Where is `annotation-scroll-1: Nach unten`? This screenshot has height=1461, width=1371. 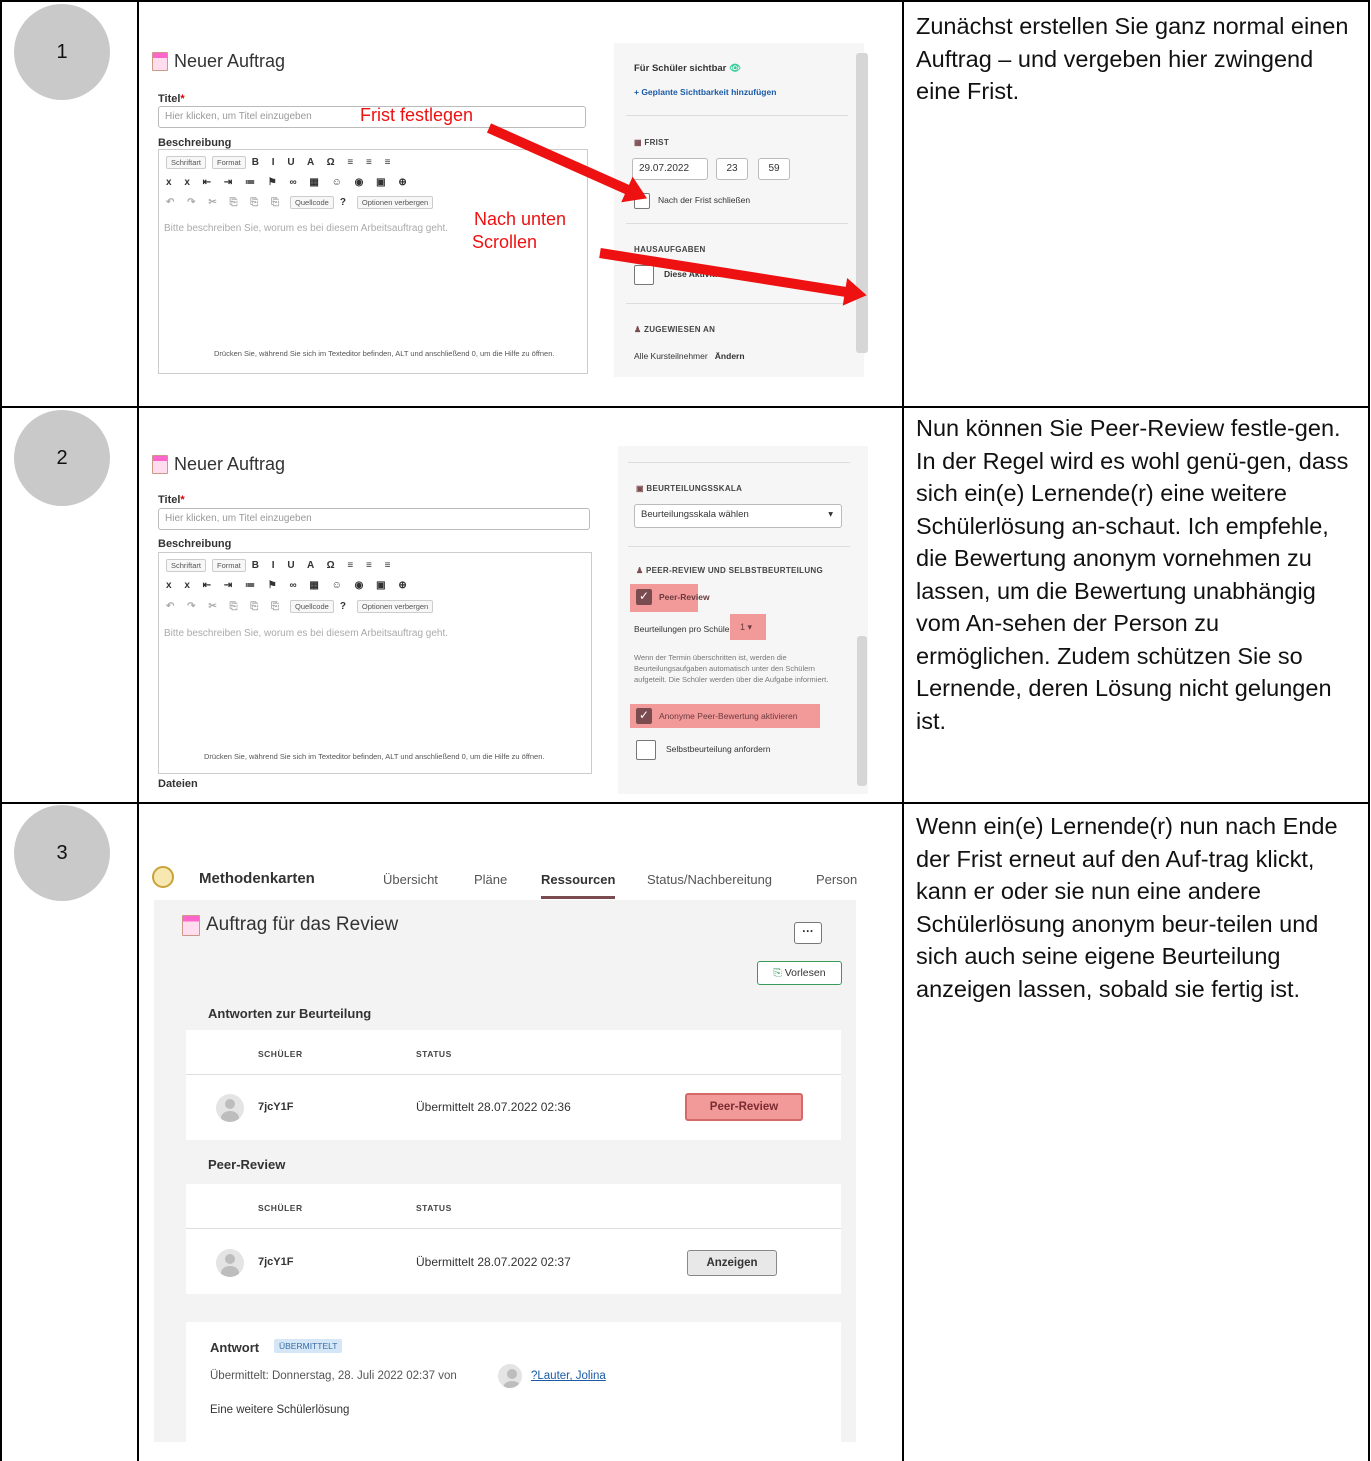
annotation-scroll-1: Nach unten is located at coordinates (520, 219).